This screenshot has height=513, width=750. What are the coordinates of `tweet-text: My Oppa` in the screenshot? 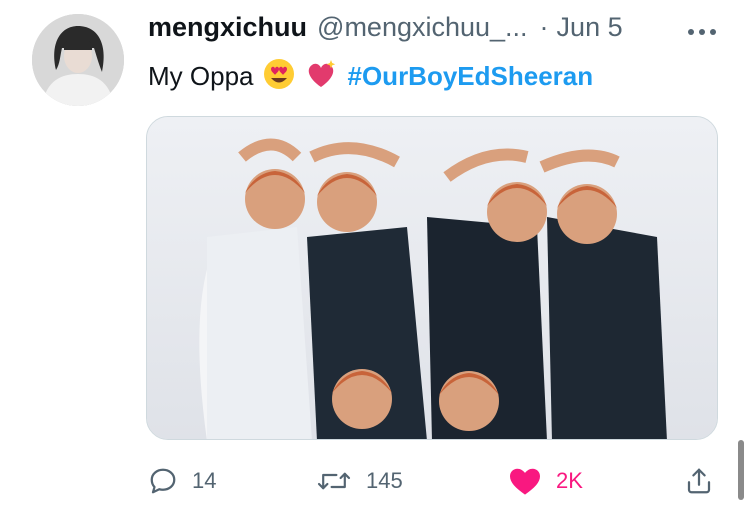 It's located at (201, 75).